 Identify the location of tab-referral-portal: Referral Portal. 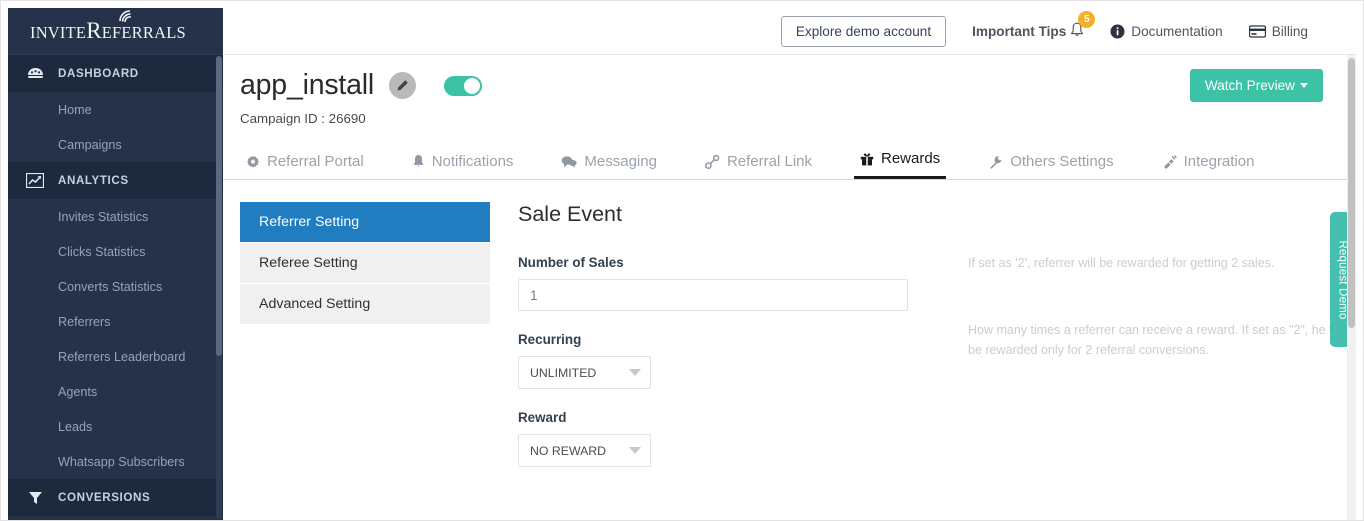
(305, 166).